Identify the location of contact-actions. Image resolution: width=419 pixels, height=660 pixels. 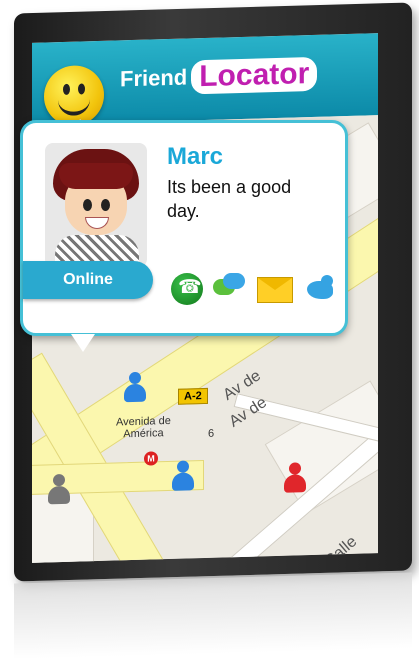
(256, 291).